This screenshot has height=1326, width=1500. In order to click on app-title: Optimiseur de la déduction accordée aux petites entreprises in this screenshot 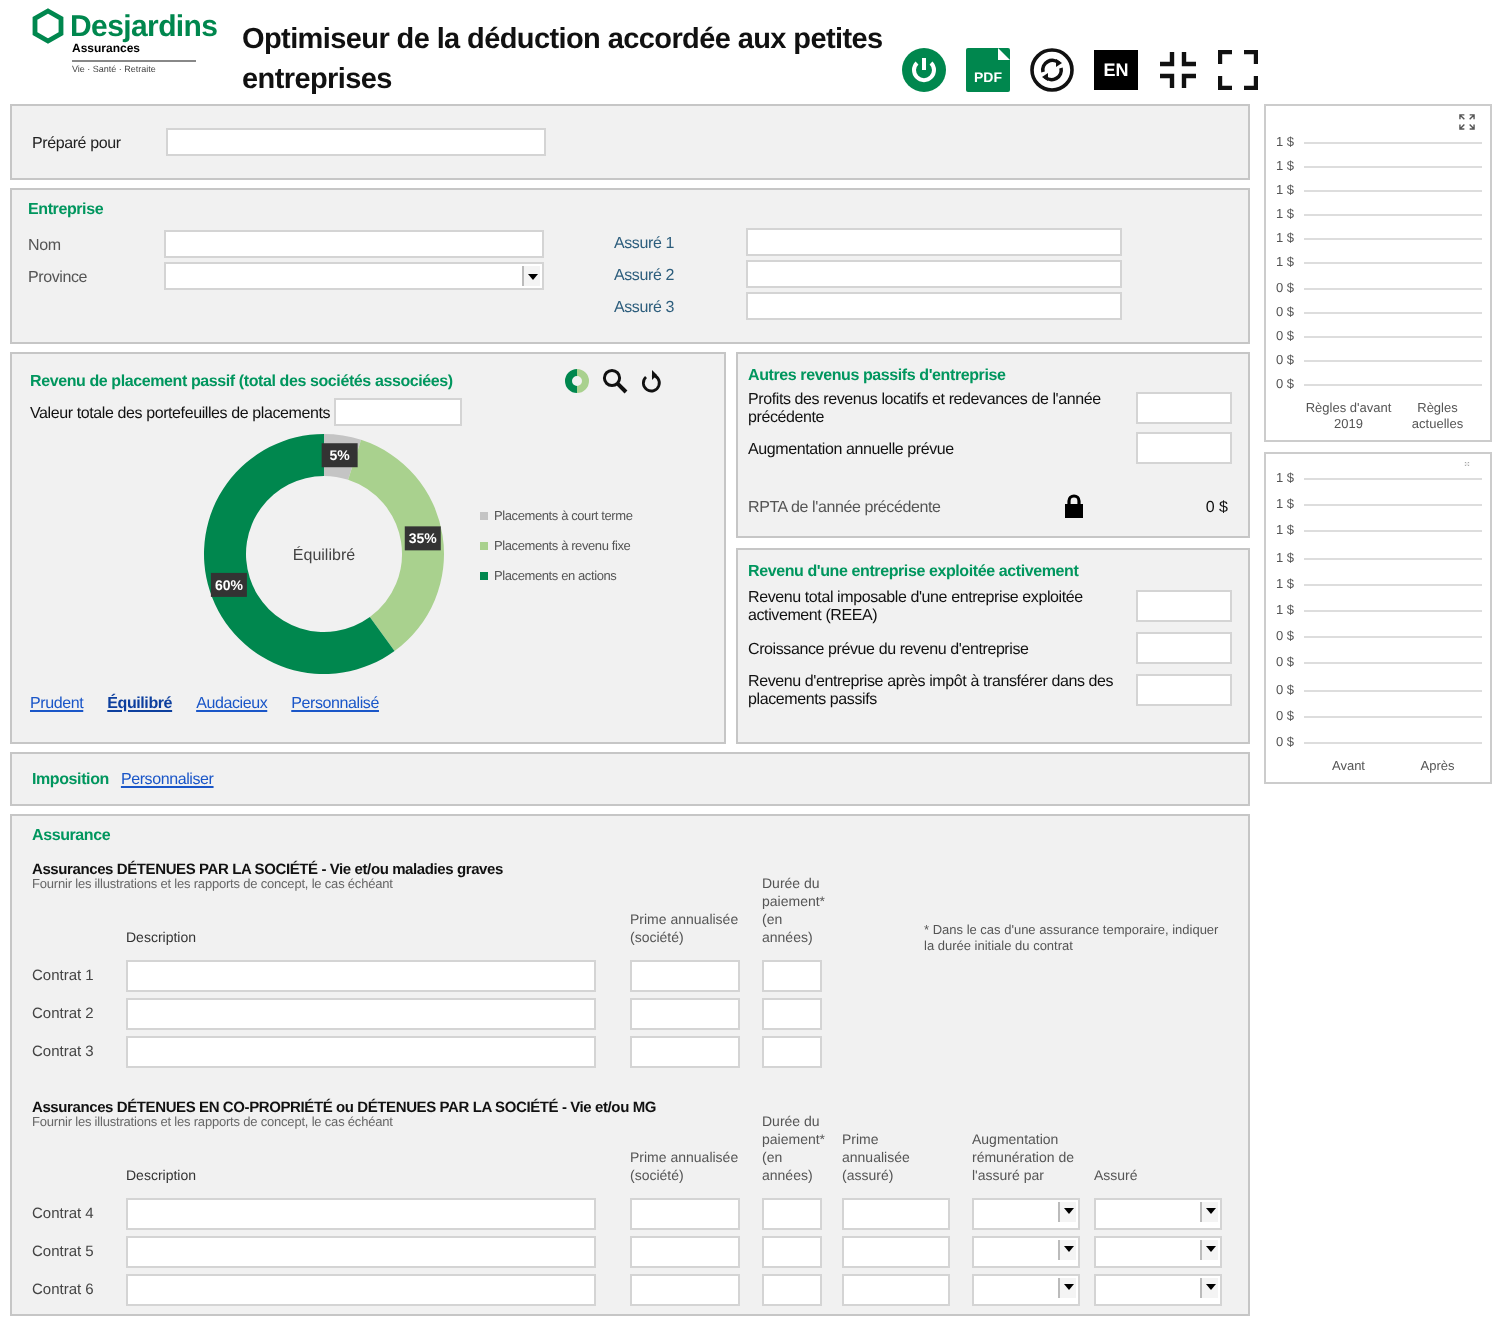, I will do `click(563, 61)`.